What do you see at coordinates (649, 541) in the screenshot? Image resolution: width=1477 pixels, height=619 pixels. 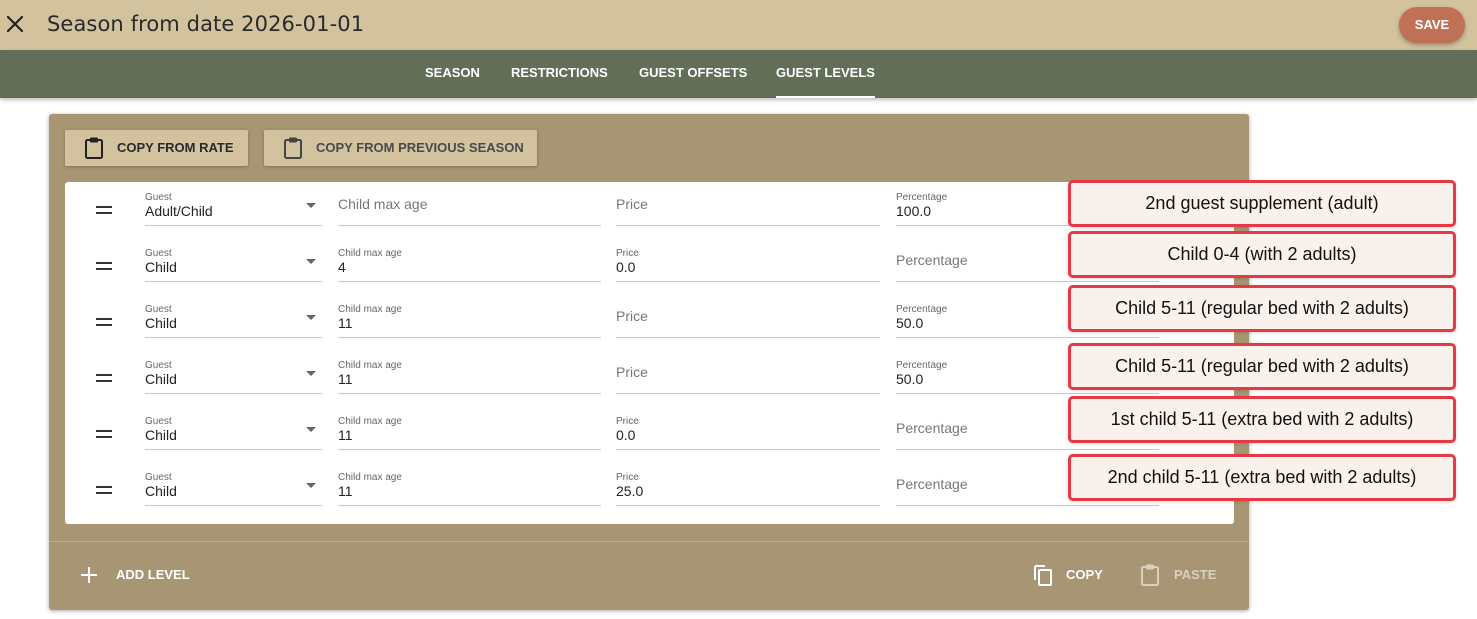 I see `card-divider` at bounding box center [649, 541].